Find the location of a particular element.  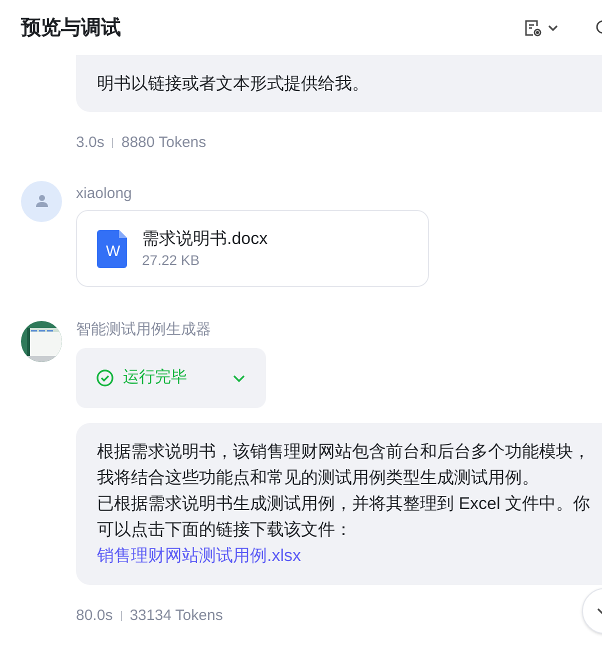

token-count: 33134 Tokens is located at coordinates (176, 616).